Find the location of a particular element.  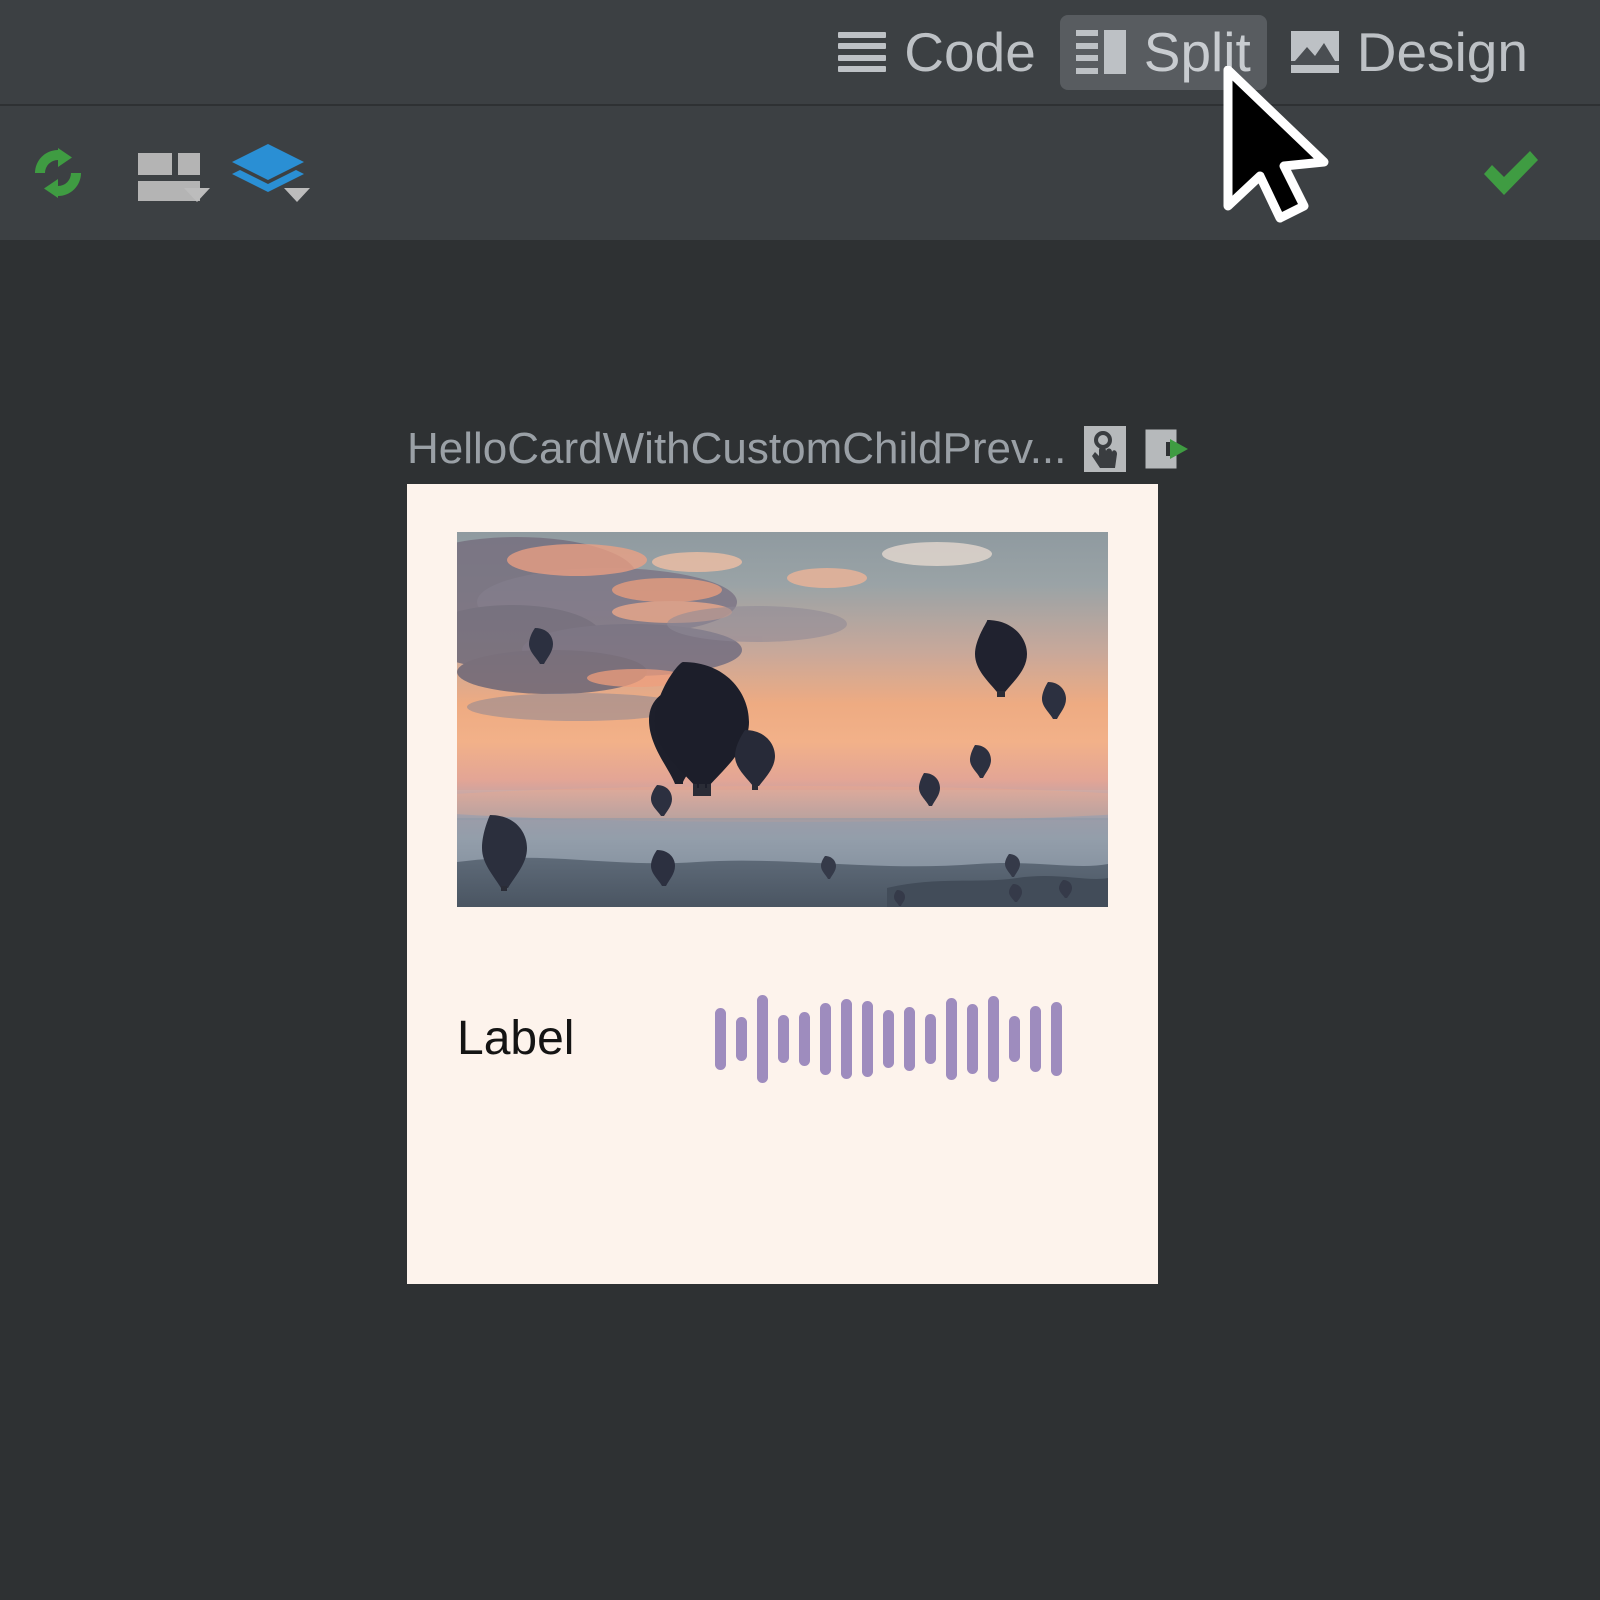

split-panes-icon is located at coordinates (1100, 52).